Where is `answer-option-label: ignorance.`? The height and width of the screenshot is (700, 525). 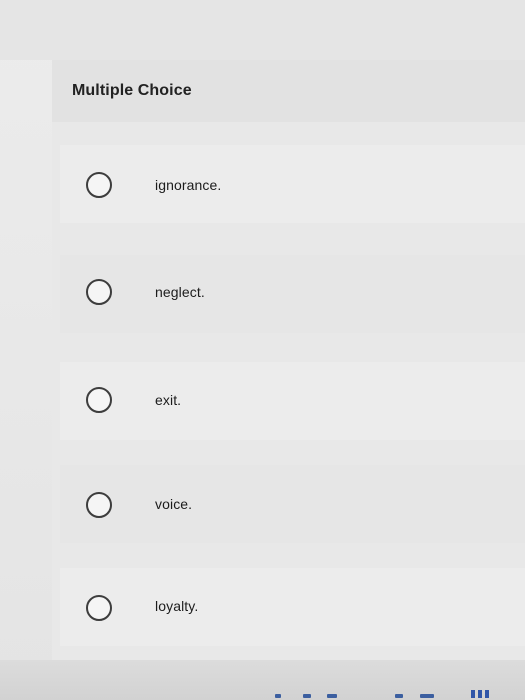 answer-option-label: ignorance. is located at coordinates (188, 185).